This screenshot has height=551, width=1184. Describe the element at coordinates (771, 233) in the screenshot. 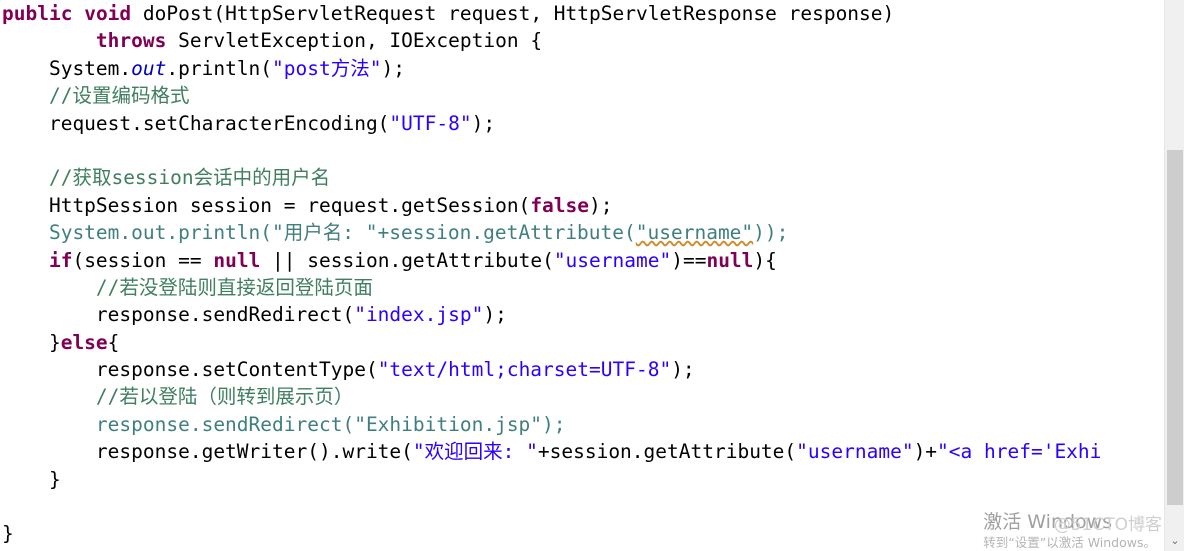

I see `code-token: ));` at that location.